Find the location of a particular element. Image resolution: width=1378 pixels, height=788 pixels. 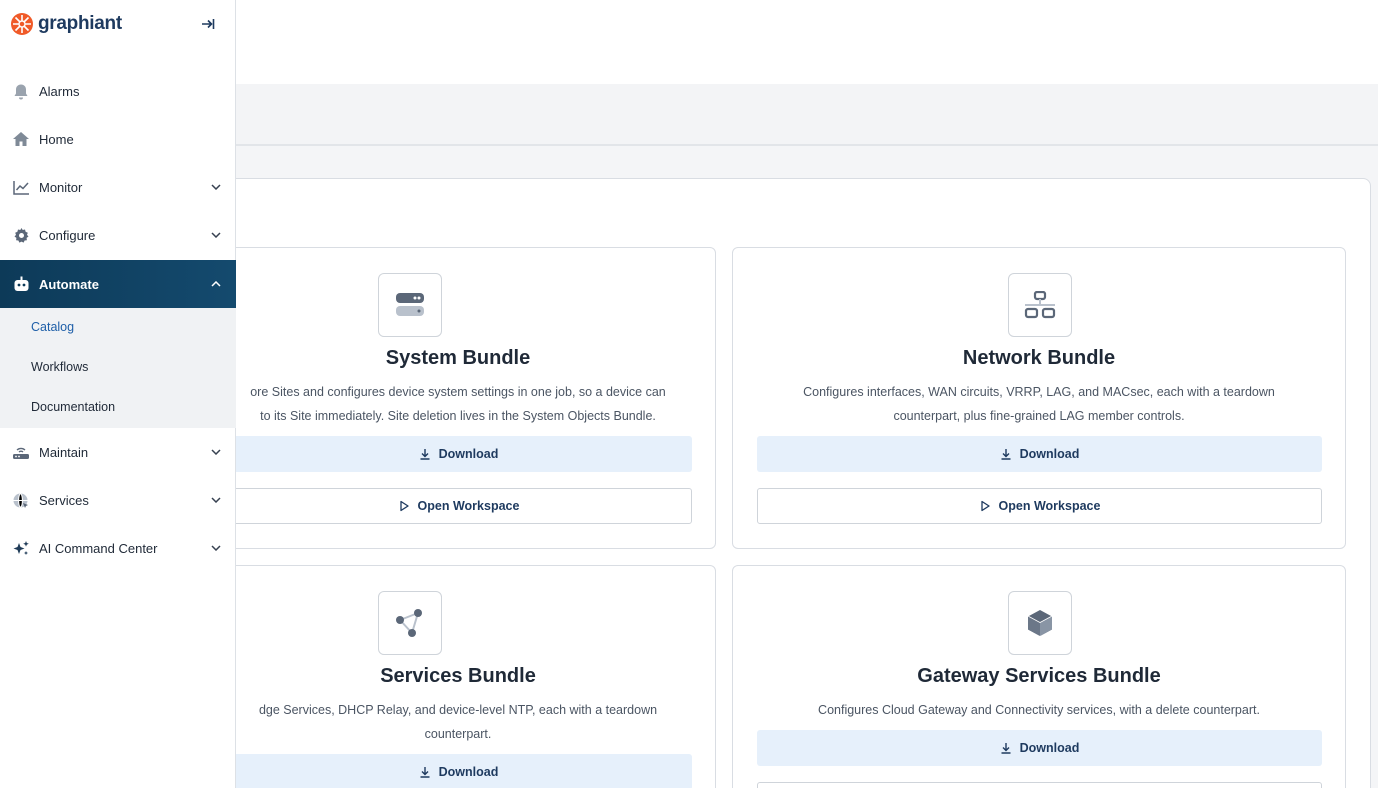

sidebar-item-label: Home is located at coordinates (56, 139).